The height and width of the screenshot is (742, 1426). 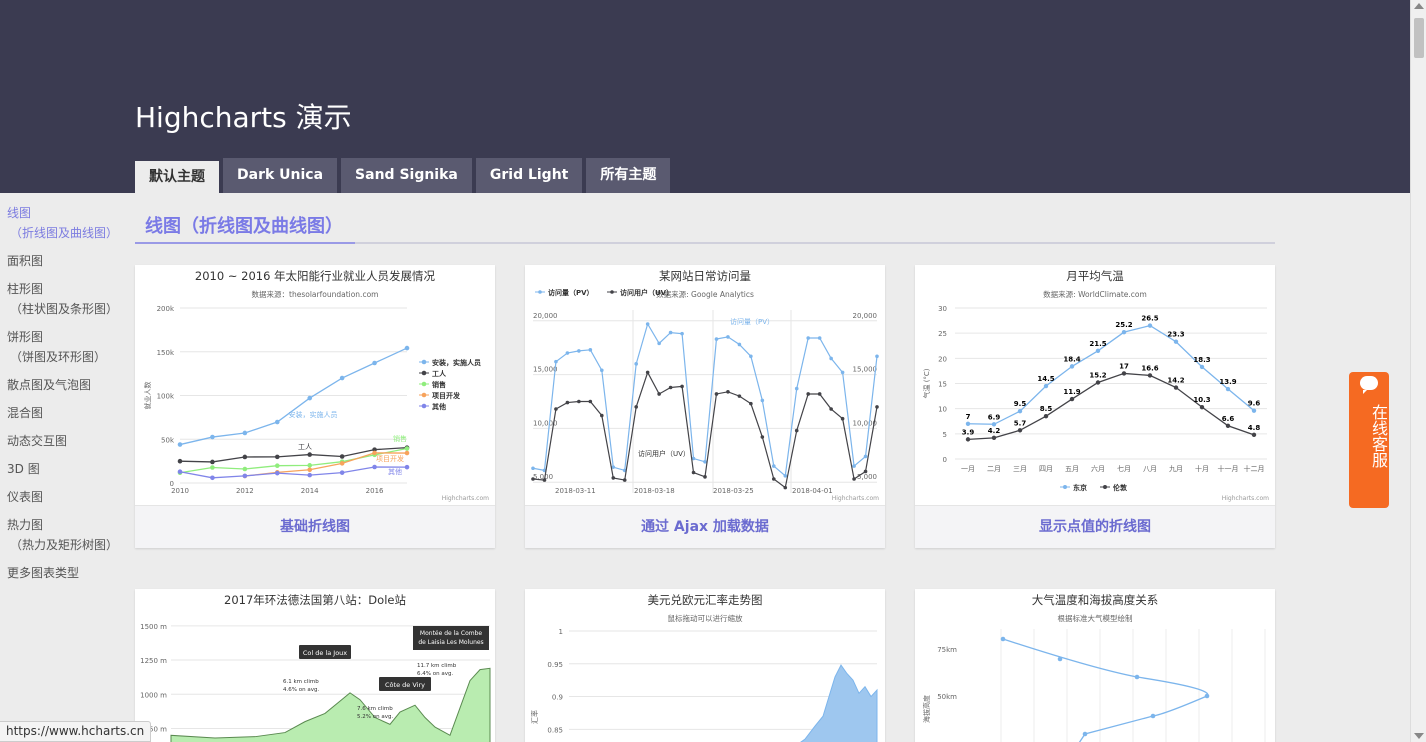 What do you see at coordinates (571, 292) in the screenshot?
I see `legend-item: 访问量（PV）` at bounding box center [571, 292].